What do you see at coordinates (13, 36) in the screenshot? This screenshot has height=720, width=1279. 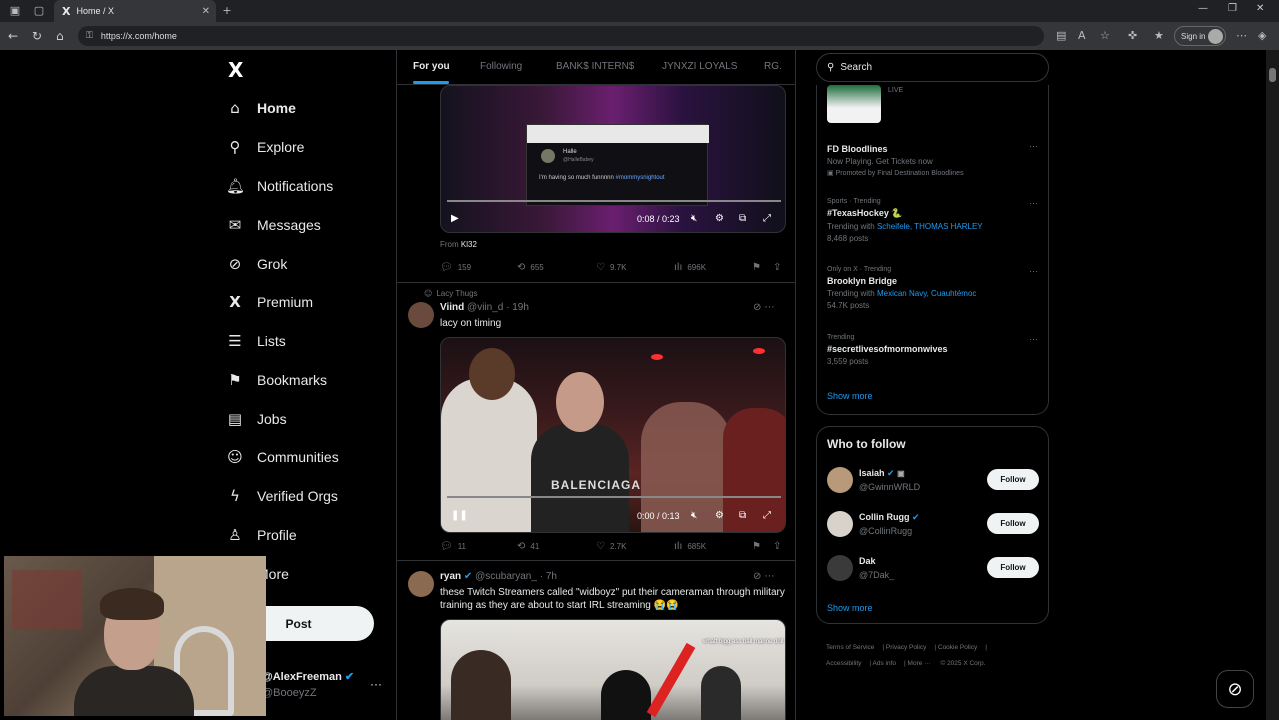 I see `back-icon: ←` at bounding box center [13, 36].